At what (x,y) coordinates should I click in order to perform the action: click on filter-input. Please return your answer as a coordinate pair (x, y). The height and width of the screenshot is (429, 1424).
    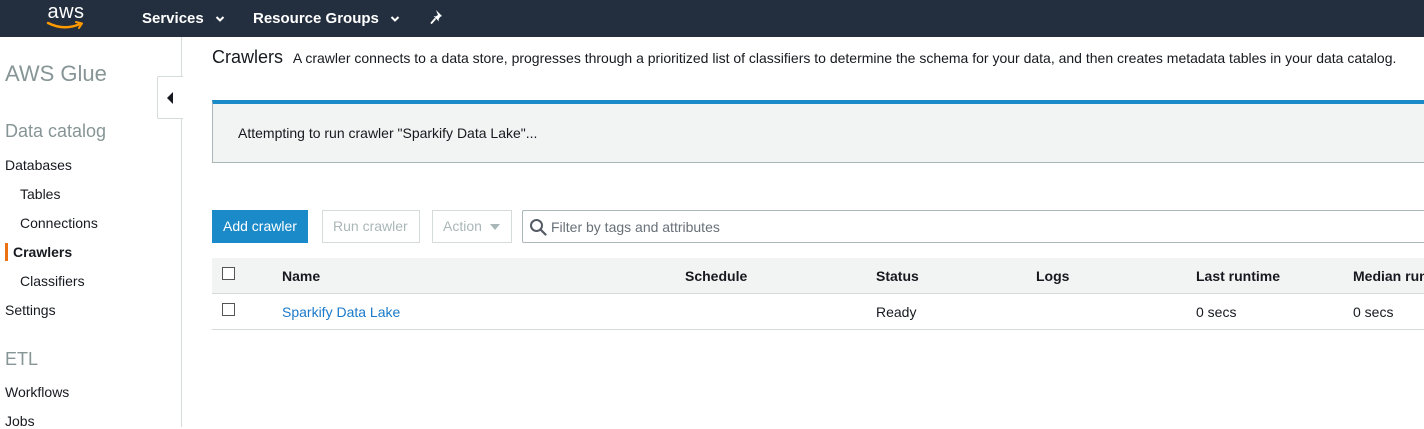
    Looking at the image, I should click on (981, 226).